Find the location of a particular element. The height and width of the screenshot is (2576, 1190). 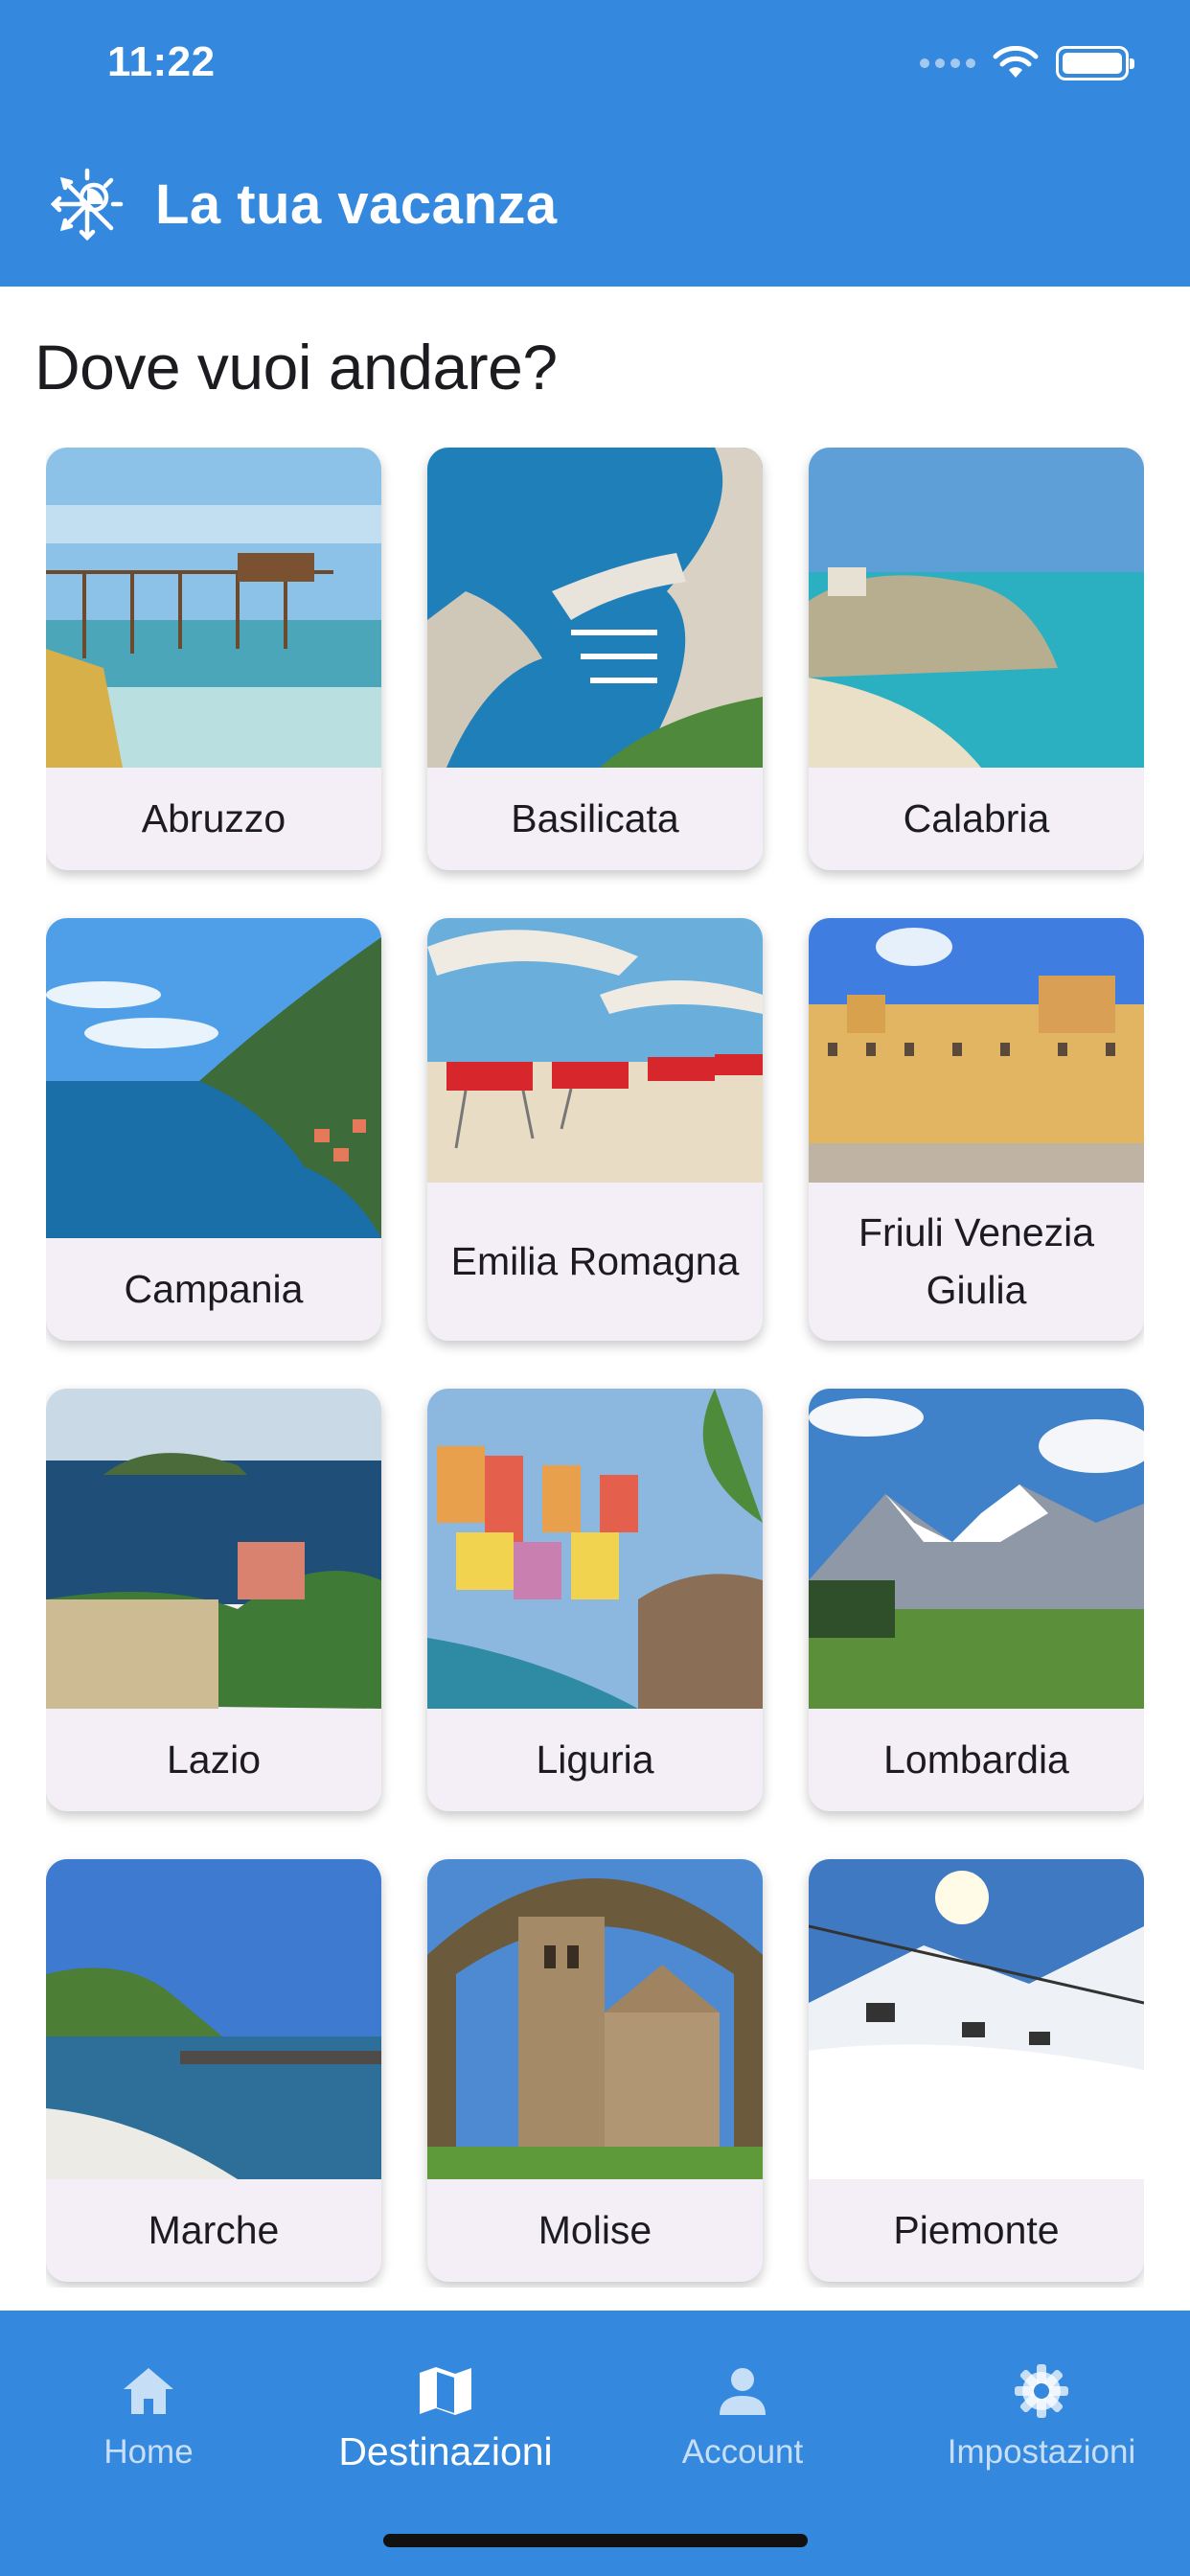

nav-item-account: Account is located at coordinates (743, 2406).